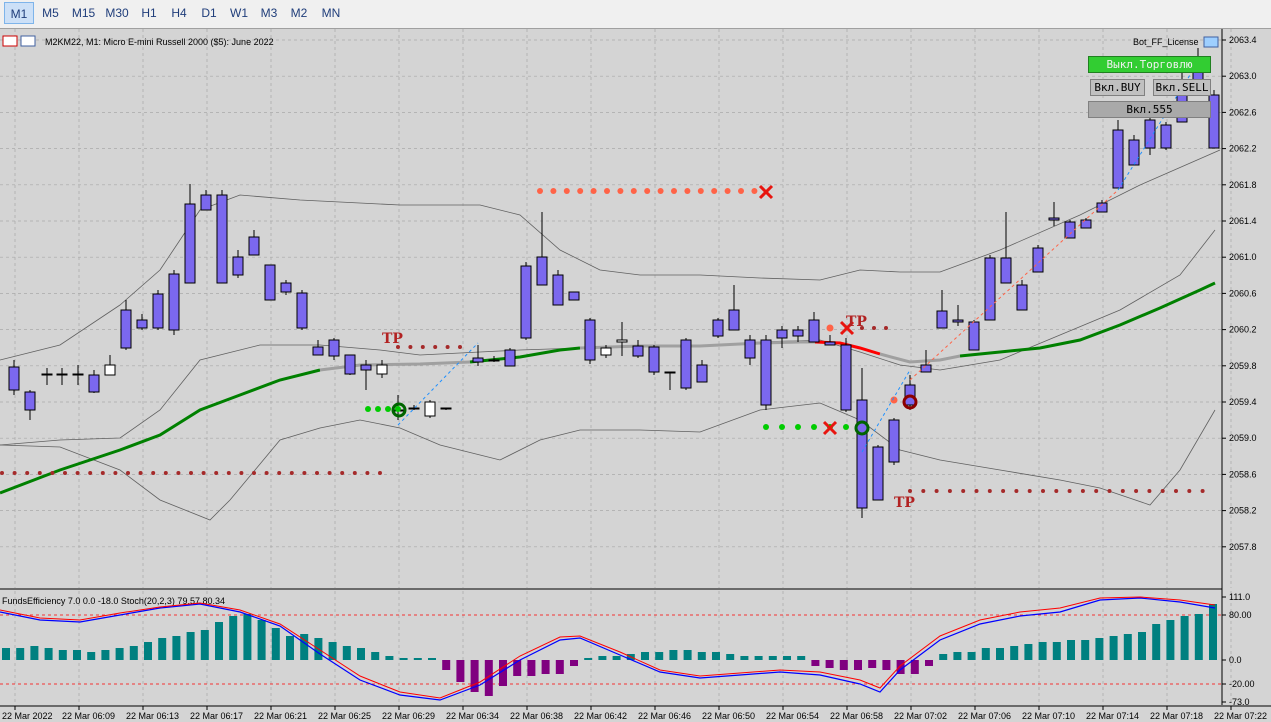 The image size is (1271, 722). What do you see at coordinates (1243, 185) in the screenshot?
I see `price-tick: 2061.8` at bounding box center [1243, 185].